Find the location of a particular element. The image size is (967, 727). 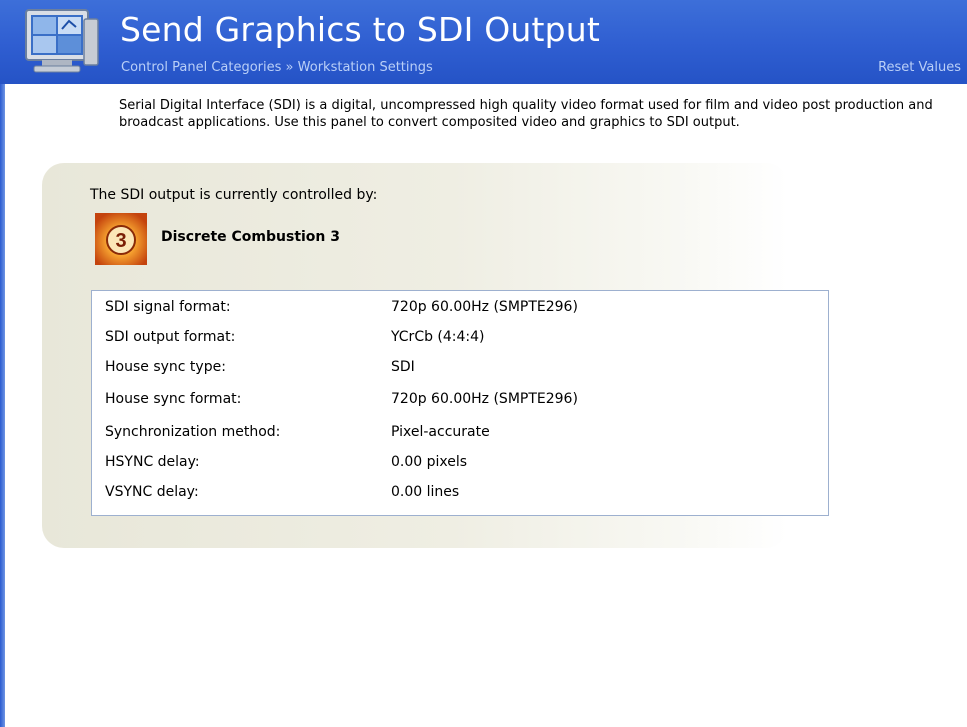

info-label: House sync format: is located at coordinates (173, 399).